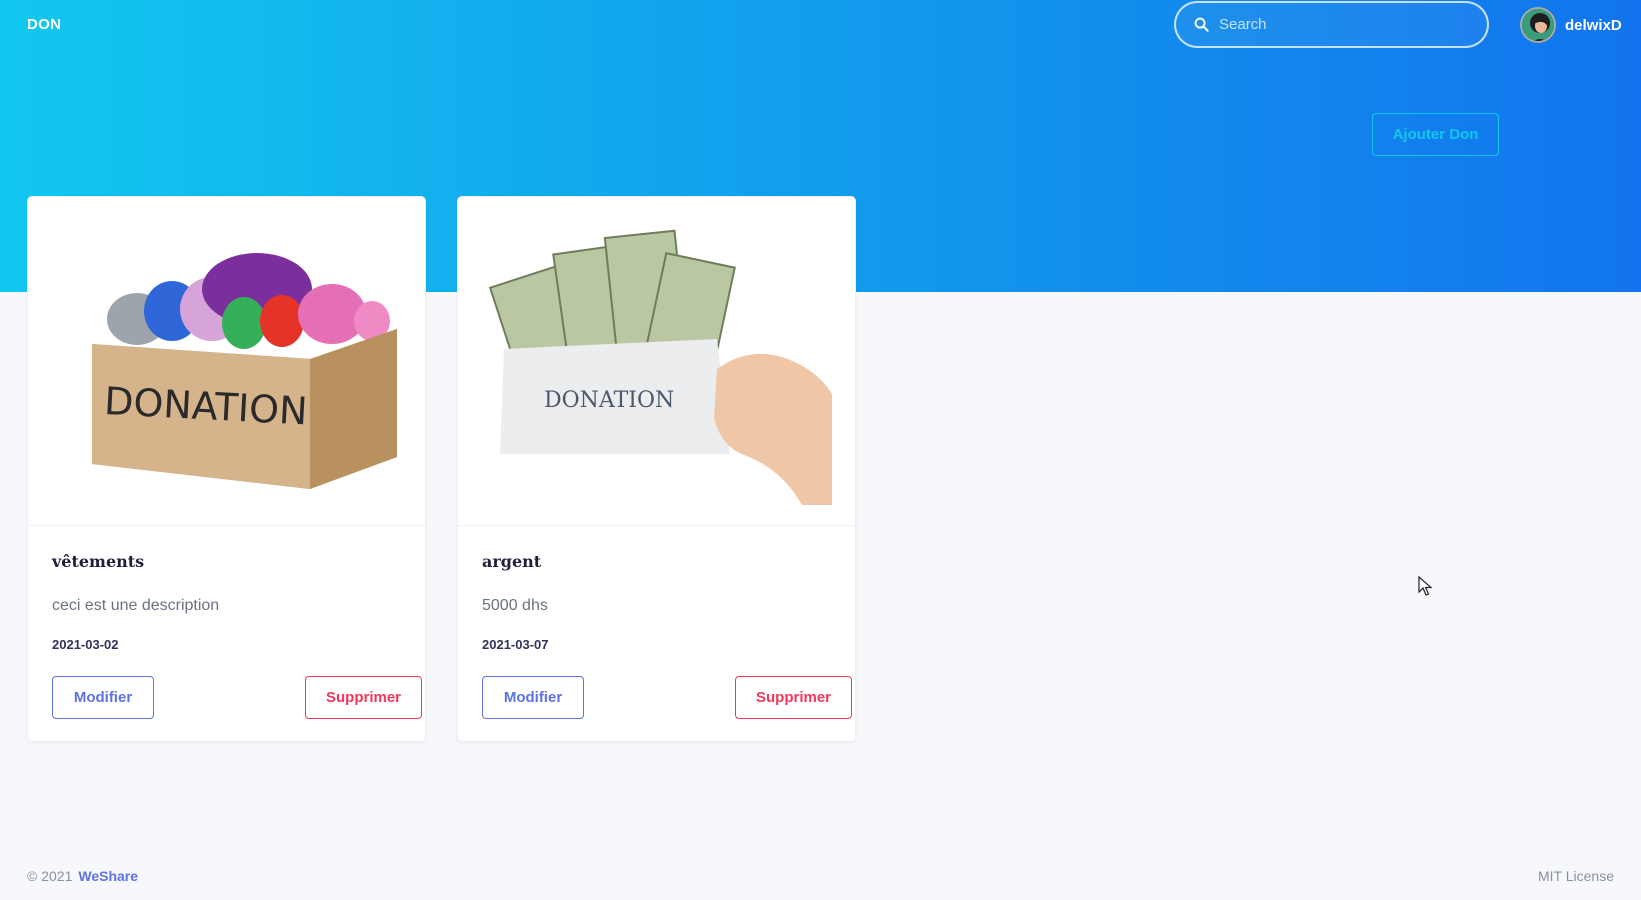  I want to click on footer-copyright: © 2021 WeShare, so click(82, 876).